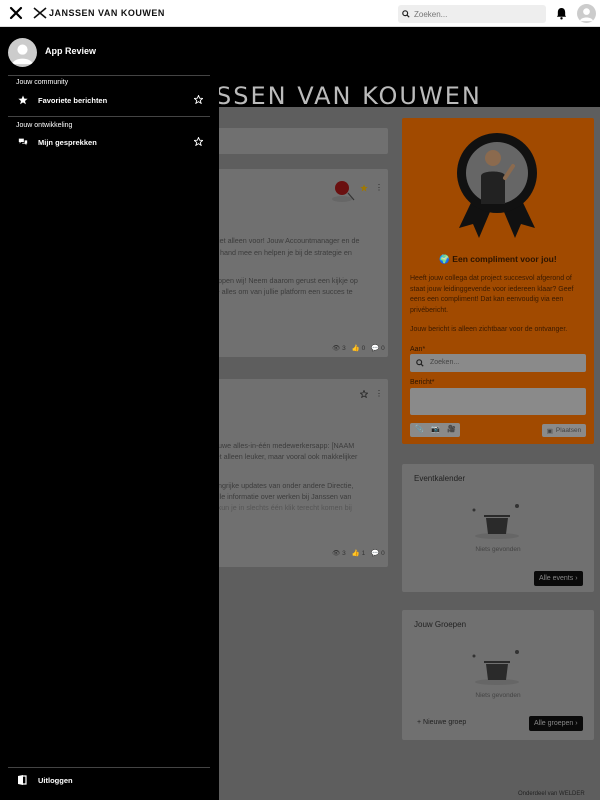 This screenshot has width=600, height=800. What do you see at coordinates (504, 259) in the screenshot?
I see `compliment-title-text: Een compliment voor jou!` at bounding box center [504, 259].